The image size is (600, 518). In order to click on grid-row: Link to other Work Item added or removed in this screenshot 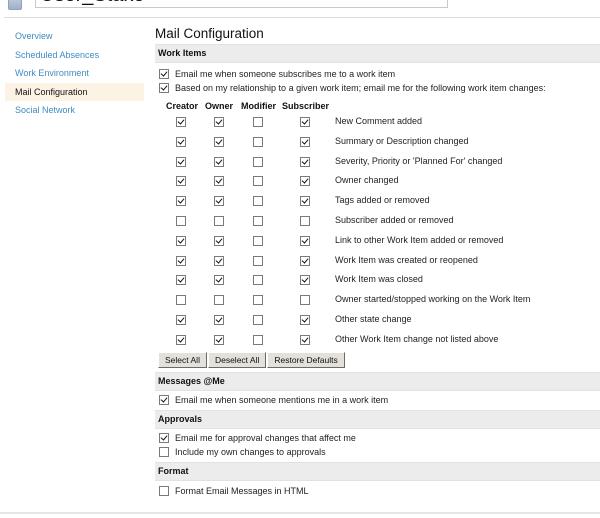, I will do `click(377, 244)`.